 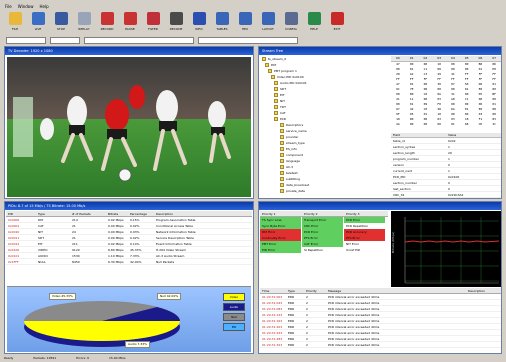 What do you see at coordinates (481, 124) in the screenshot?
I see `hex-byte: CE` at bounding box center [481, 124].